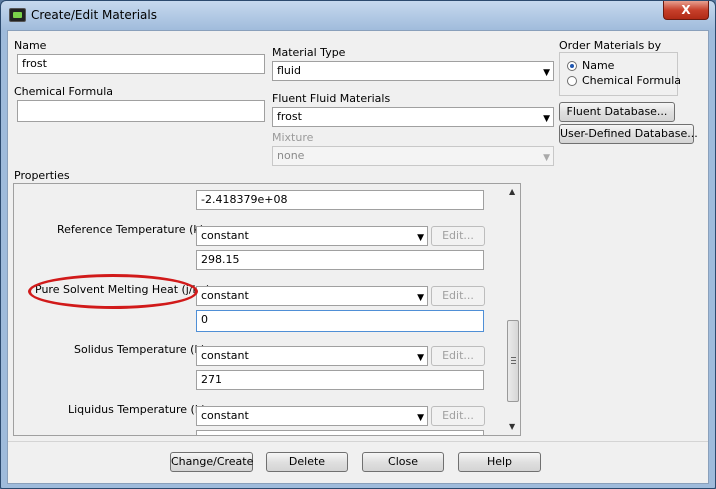 This screenshot has height=489, width=716. What do you see at coordinates (225, 415) in the screenshot?
I see `liquidus-temperature-method: constant` at bounding box center [225, 415].